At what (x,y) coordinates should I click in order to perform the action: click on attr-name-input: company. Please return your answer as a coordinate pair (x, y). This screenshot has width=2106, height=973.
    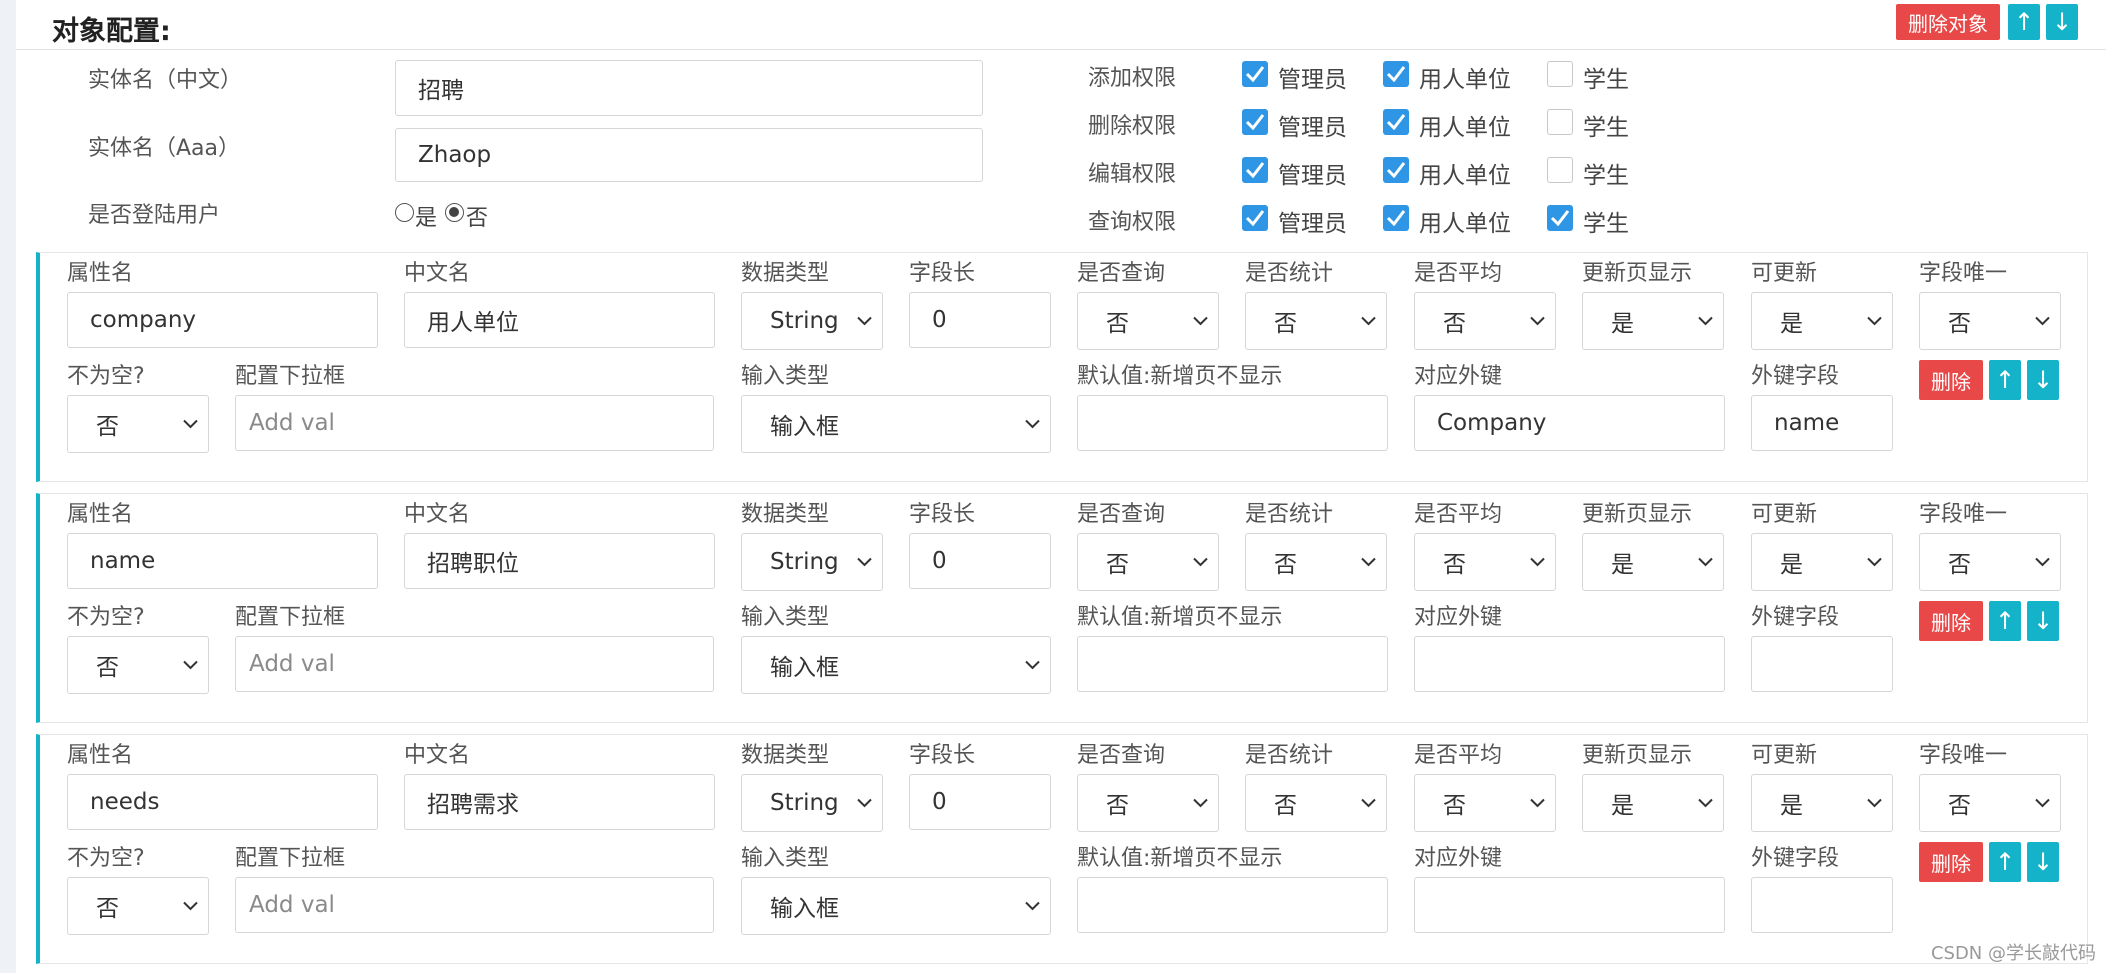
    Looking at the image, I should click on (222, 320).